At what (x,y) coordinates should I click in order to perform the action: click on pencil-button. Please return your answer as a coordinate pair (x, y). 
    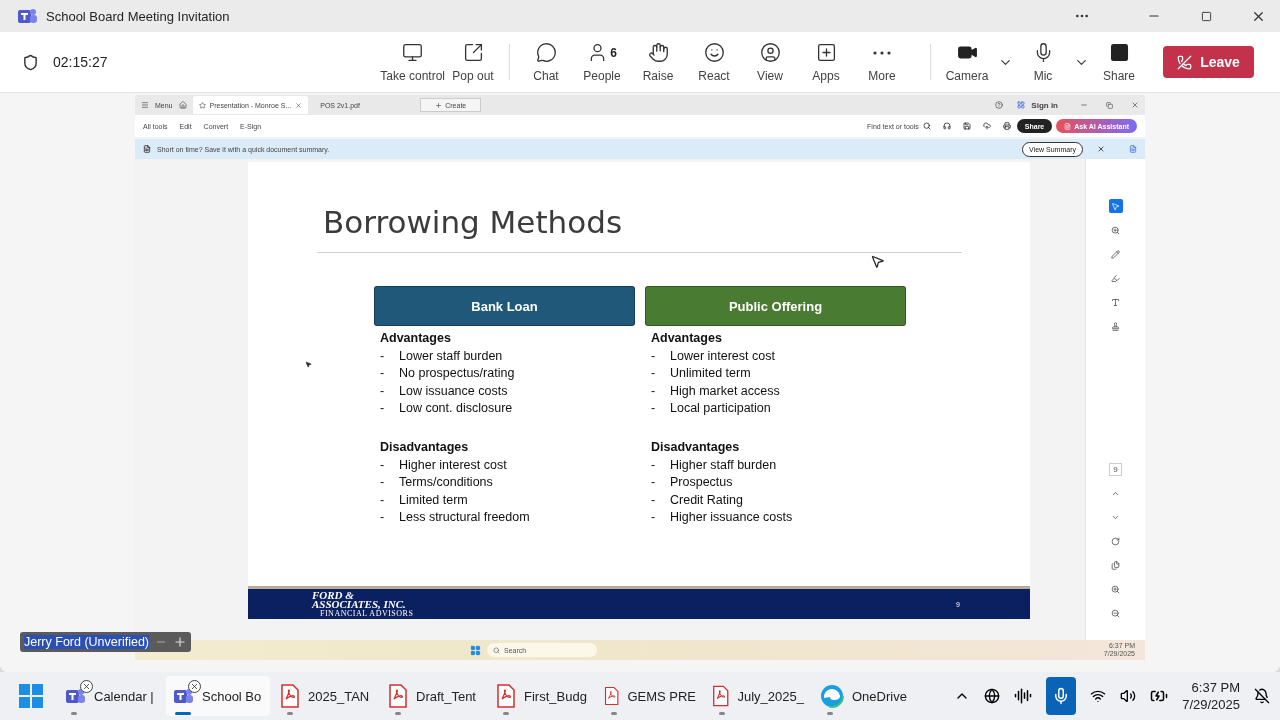
    Looking at the image, I should click on (1115, 254).